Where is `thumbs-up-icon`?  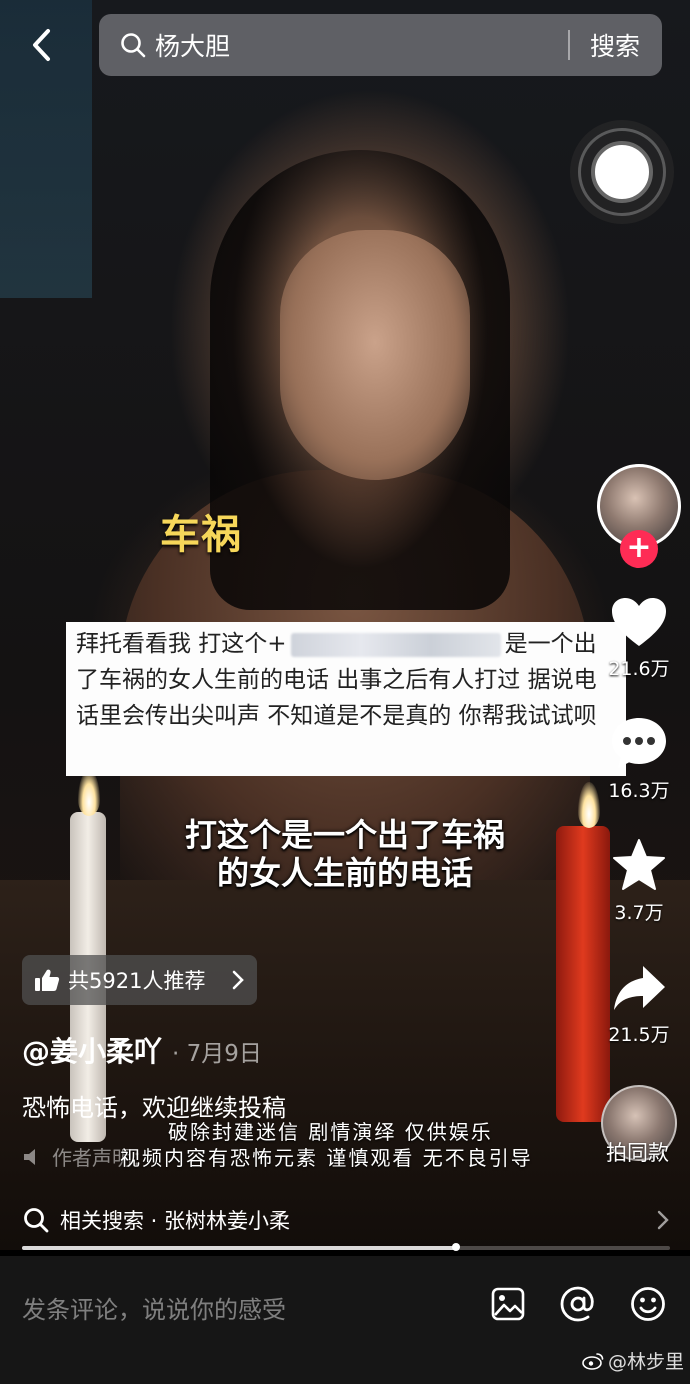
thumbs-up-icon is located at coordinates (47, 980).